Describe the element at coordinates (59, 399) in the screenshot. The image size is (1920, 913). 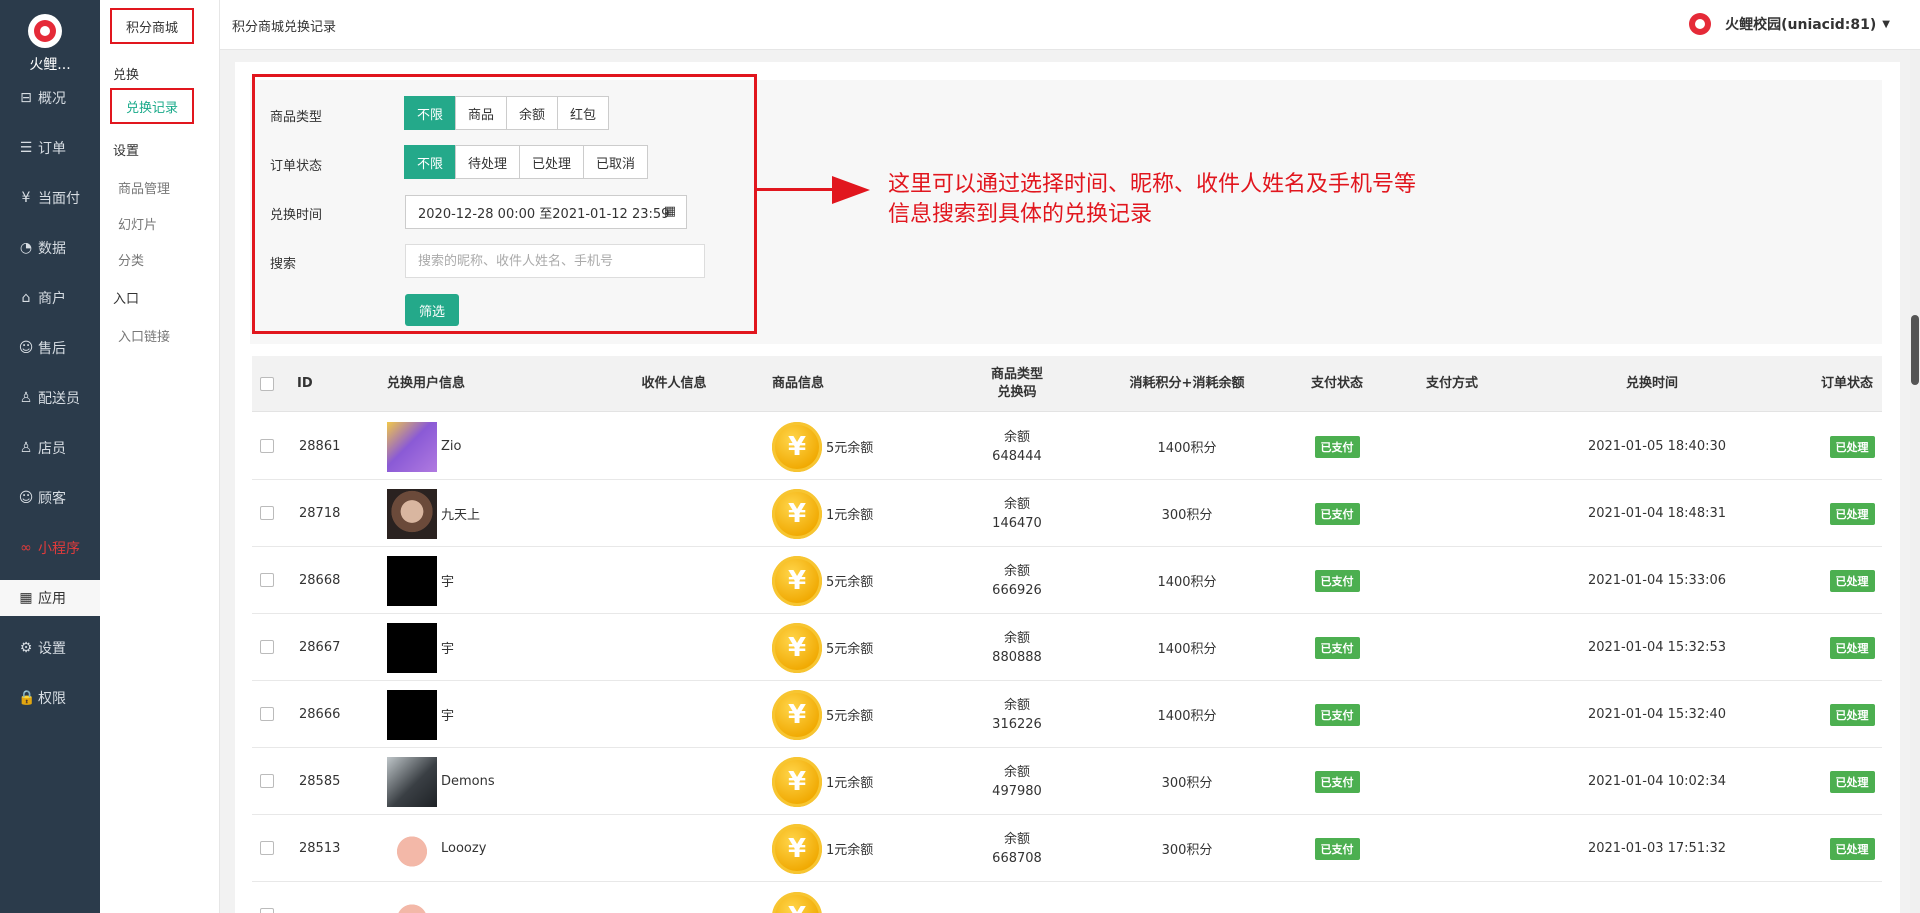
I see `sidebar-item-label: 配送员` at that location.